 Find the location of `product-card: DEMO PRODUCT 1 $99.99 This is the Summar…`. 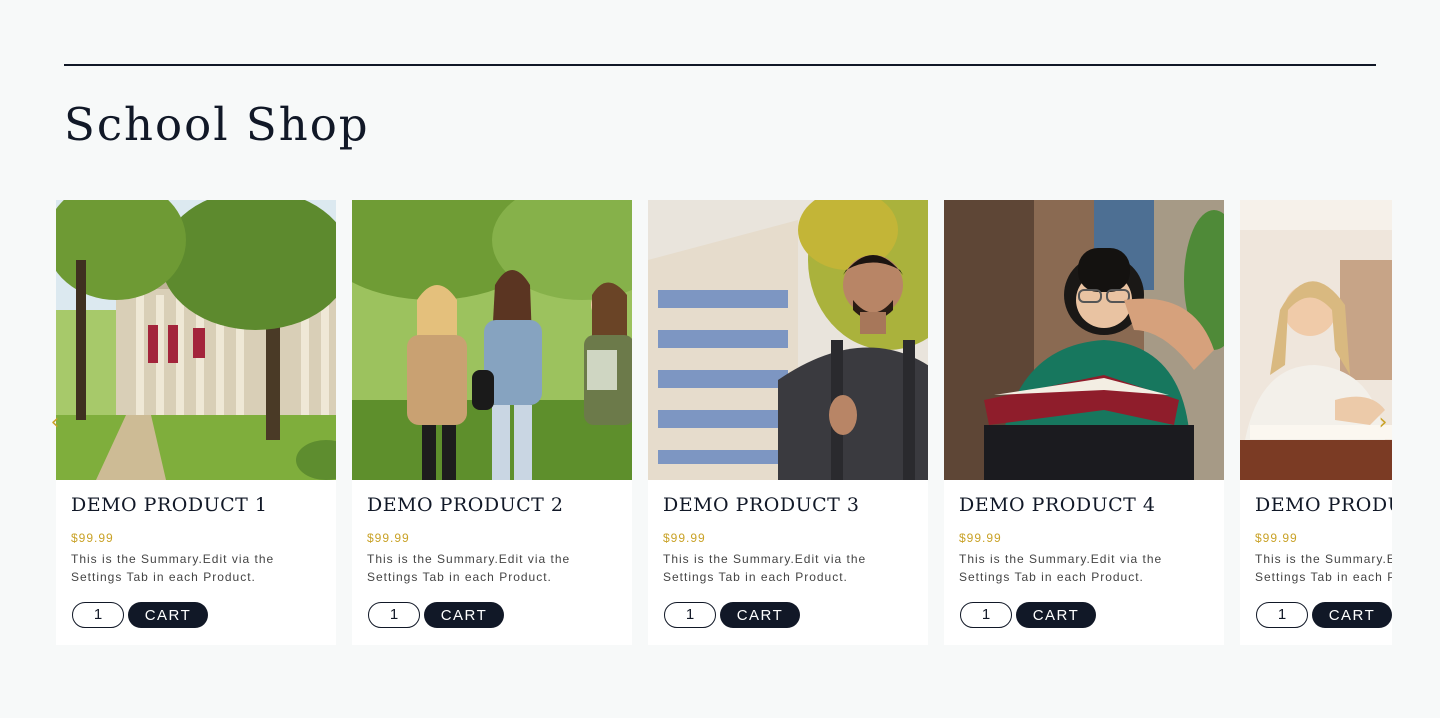

product-card: DEMO PRODUCT 1 $99.99 This is the Summar… is located at coordinates (196, 422).